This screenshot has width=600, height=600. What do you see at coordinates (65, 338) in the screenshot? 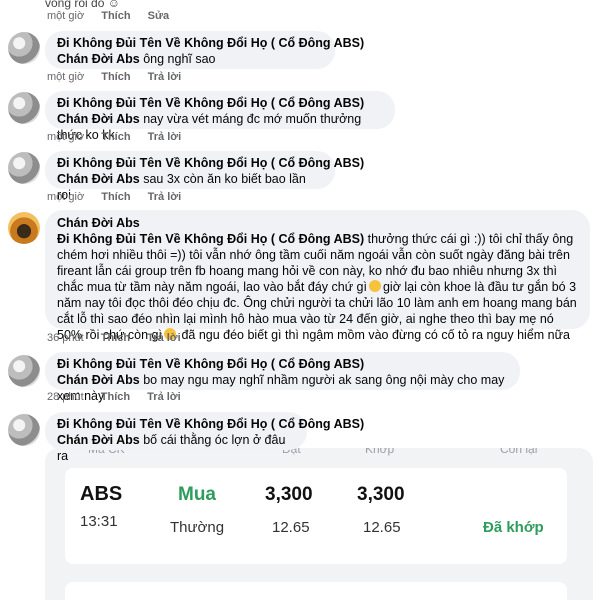
I see `comment-time: 36 phút` at bounding box center [65, 338].